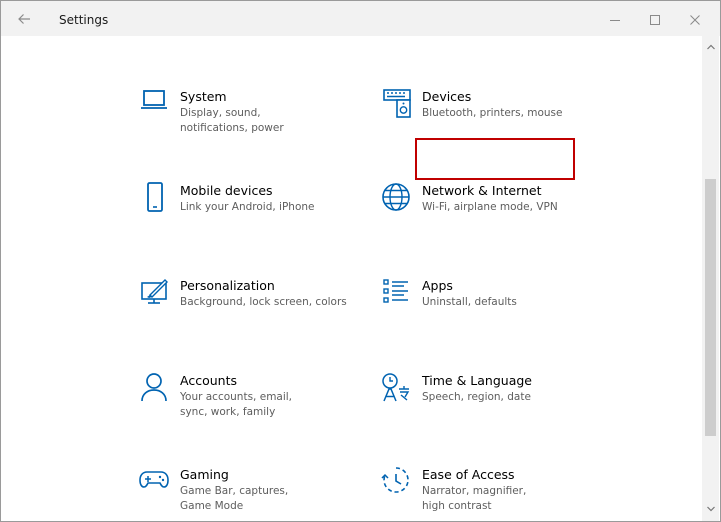 The width and height of the screenshot is (721, 522). I want to click on network-highlight-box, so click(495, 159).